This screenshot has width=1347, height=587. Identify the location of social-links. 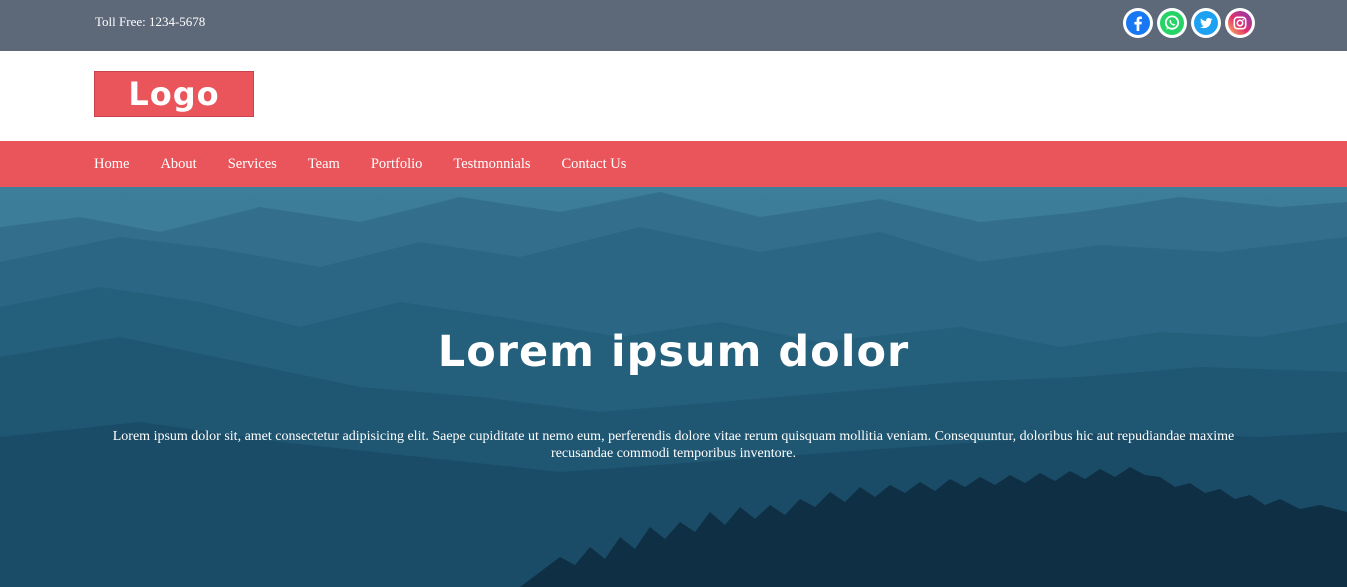
(1189, 23).